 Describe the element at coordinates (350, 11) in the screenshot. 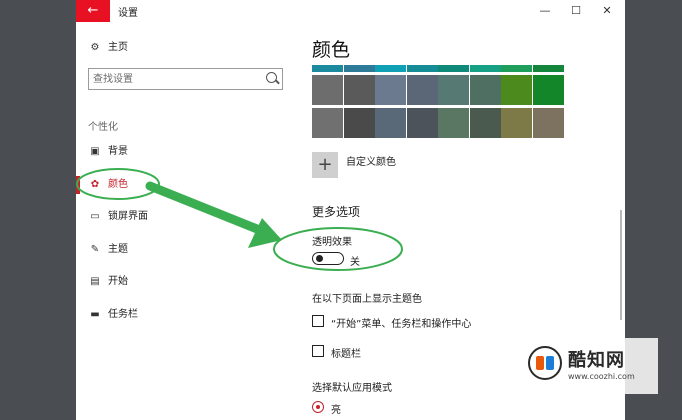

I see `title-bar: ← 设置 — ☐ ✕` at that location.